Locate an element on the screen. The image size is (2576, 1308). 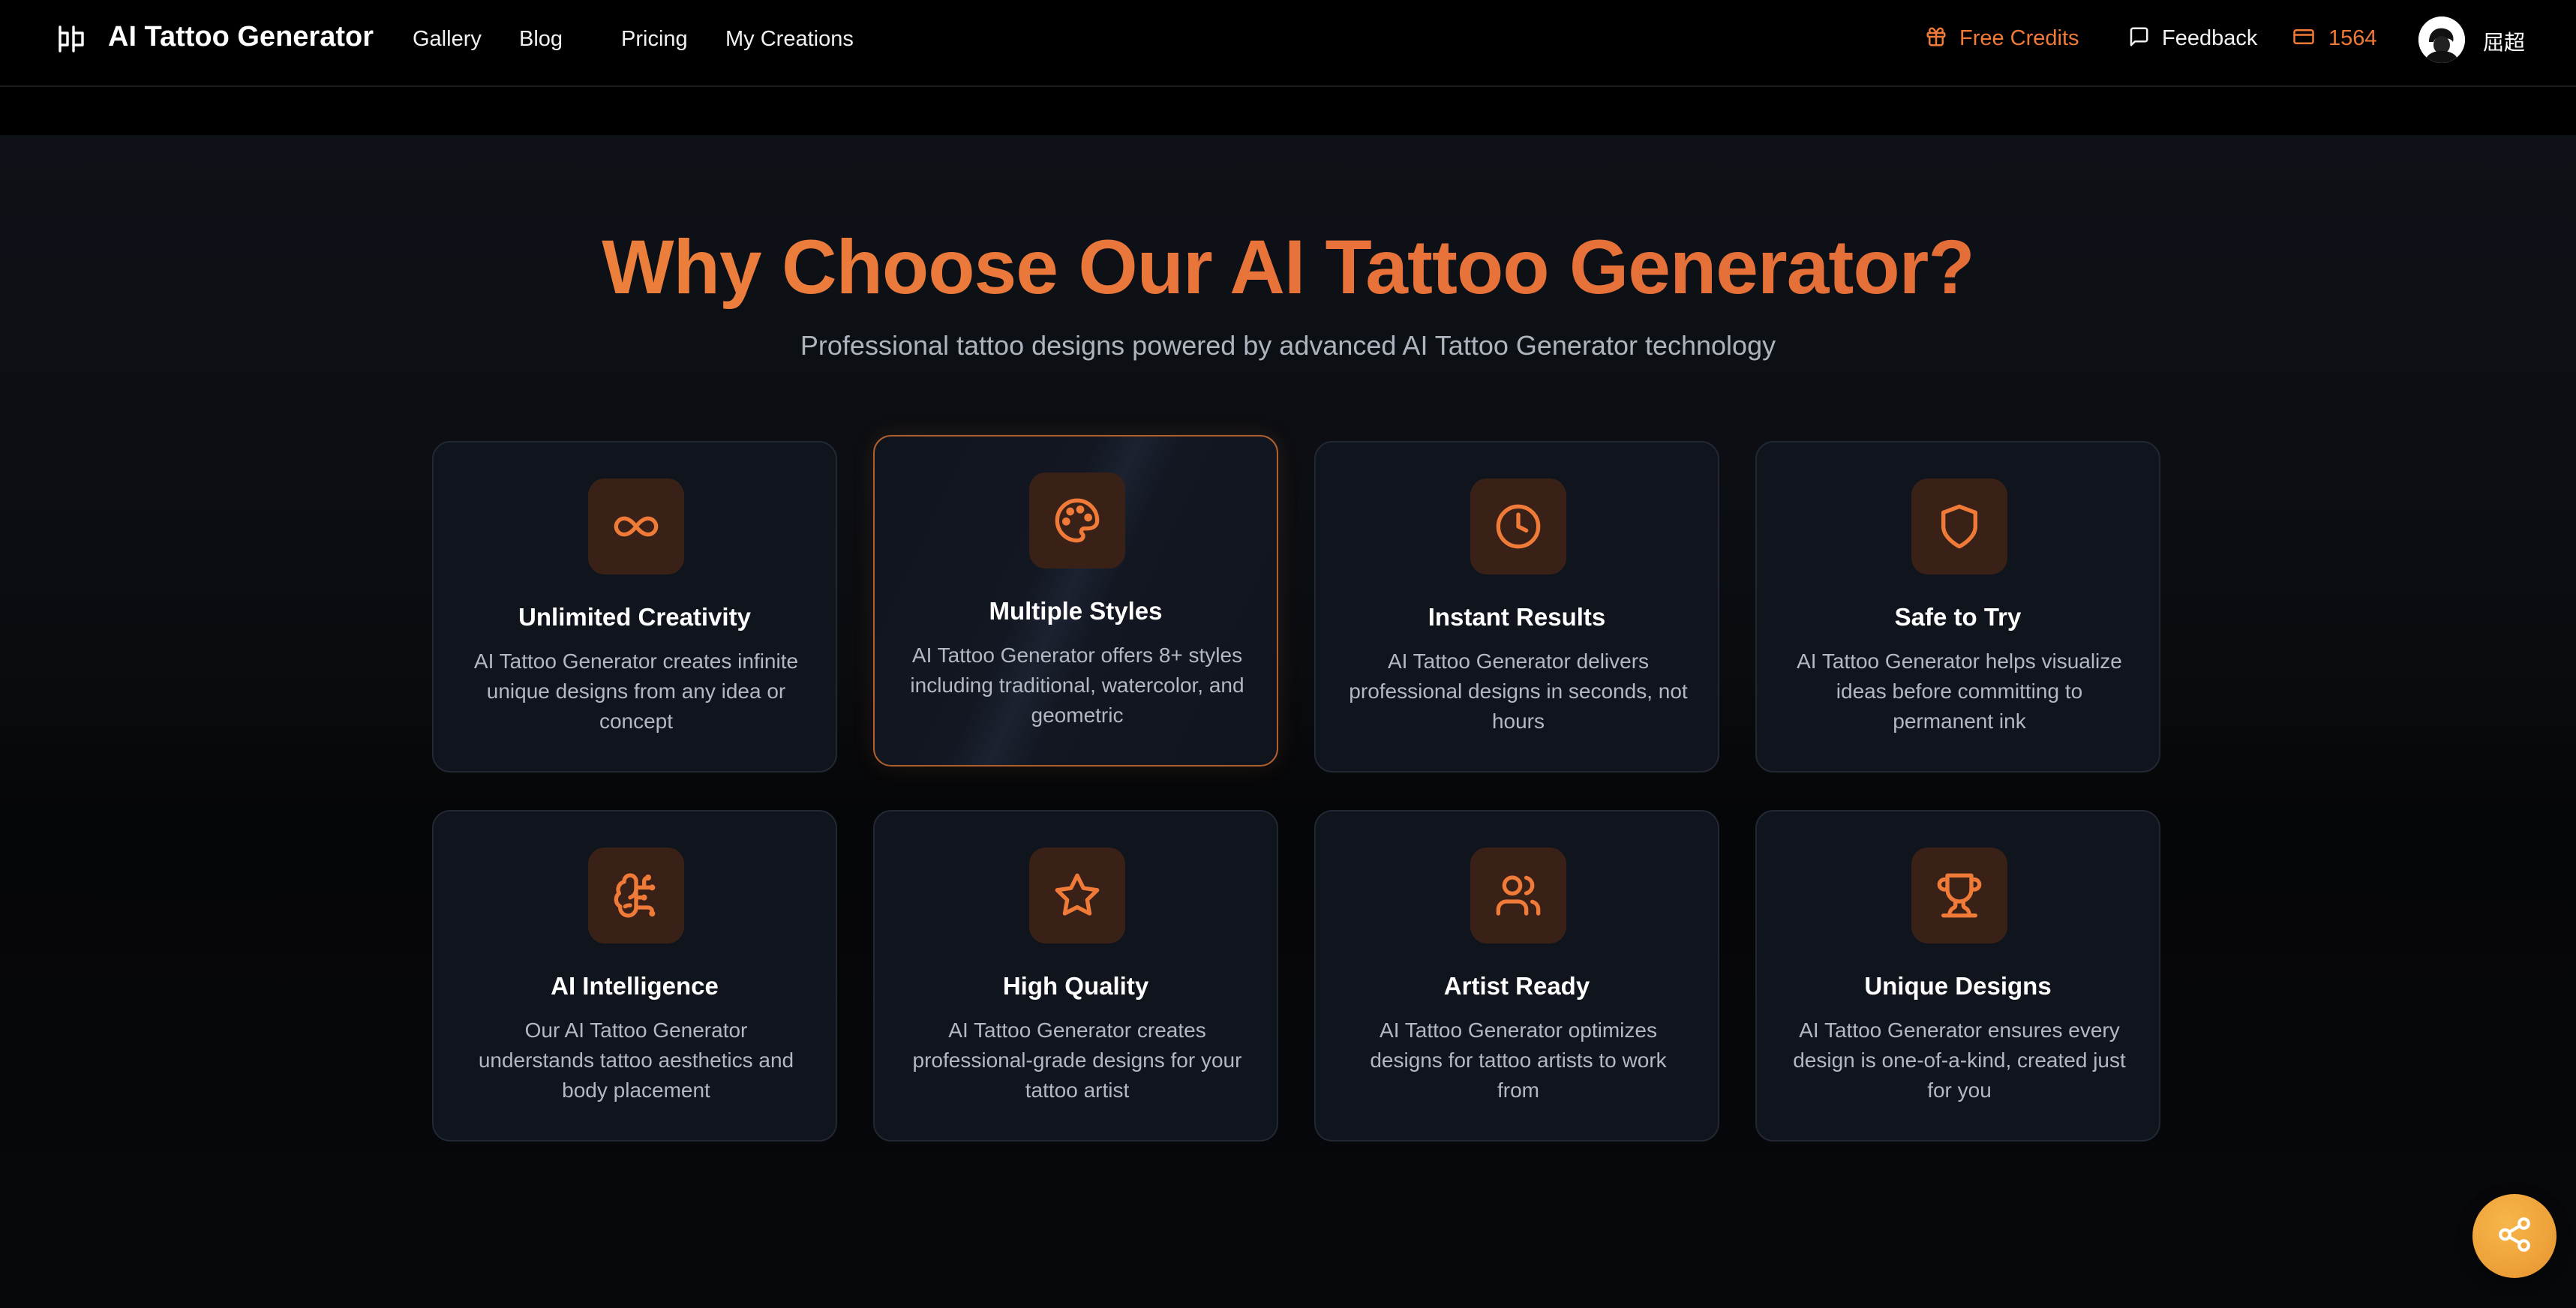
feature-title: Artist Ready is located at coordinates (1516, 986).